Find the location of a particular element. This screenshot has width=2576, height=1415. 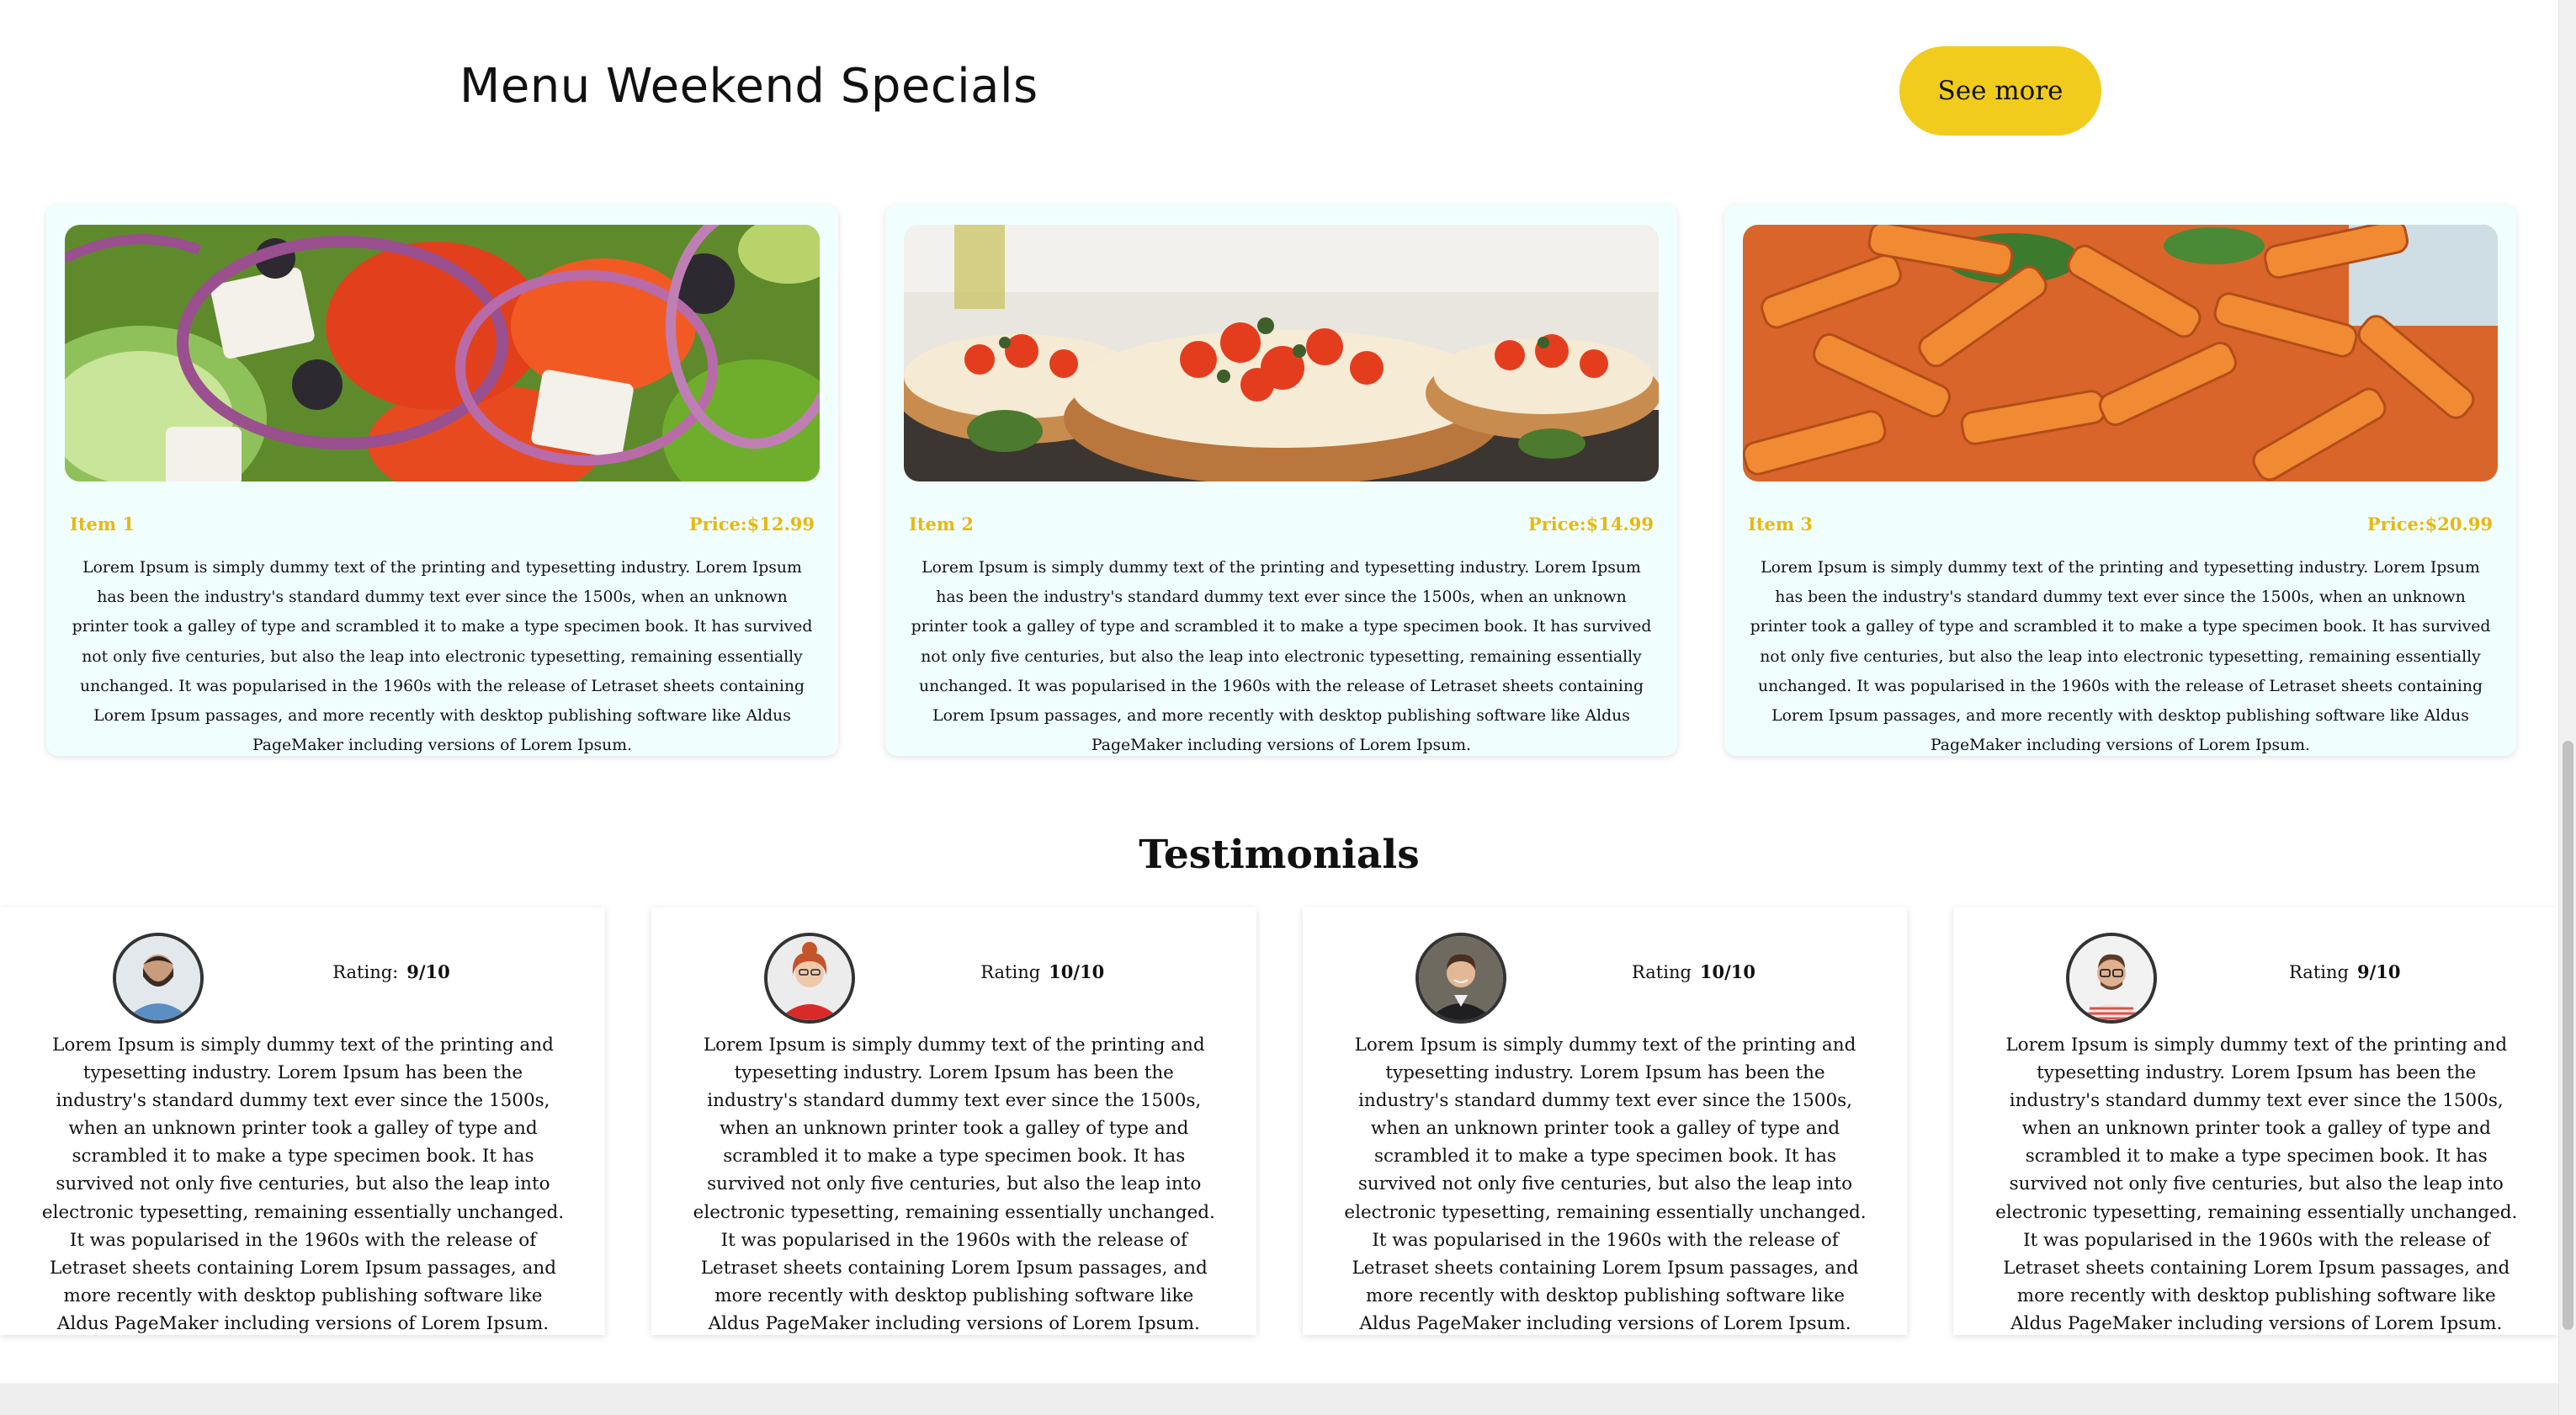

rating: Rating 9/10 is located at coordinates (2344, 971).